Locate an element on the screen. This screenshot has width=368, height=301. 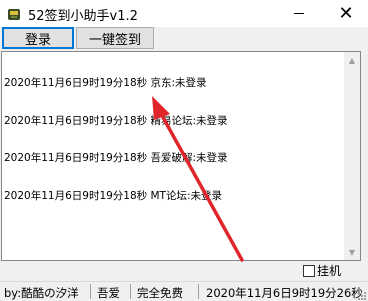
status-price: 完全免费 is located at coordinates (160, 293).